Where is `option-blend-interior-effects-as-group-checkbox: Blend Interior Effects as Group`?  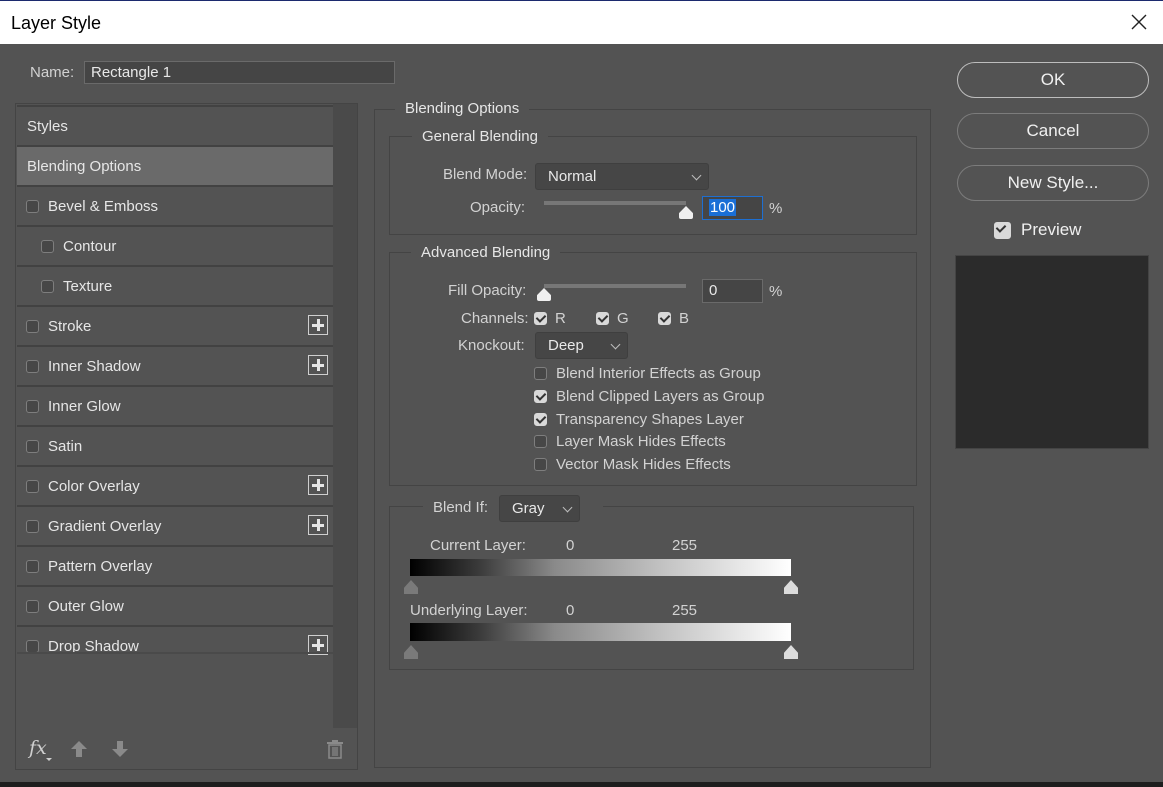 option-blend-interior-effects-as-group-checkbox: Blend Interior Effects as Group is located at coordinates (647, 373).